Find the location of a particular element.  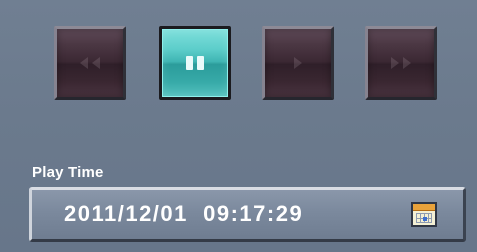

rewind-button is located at coordinates (90, 63).